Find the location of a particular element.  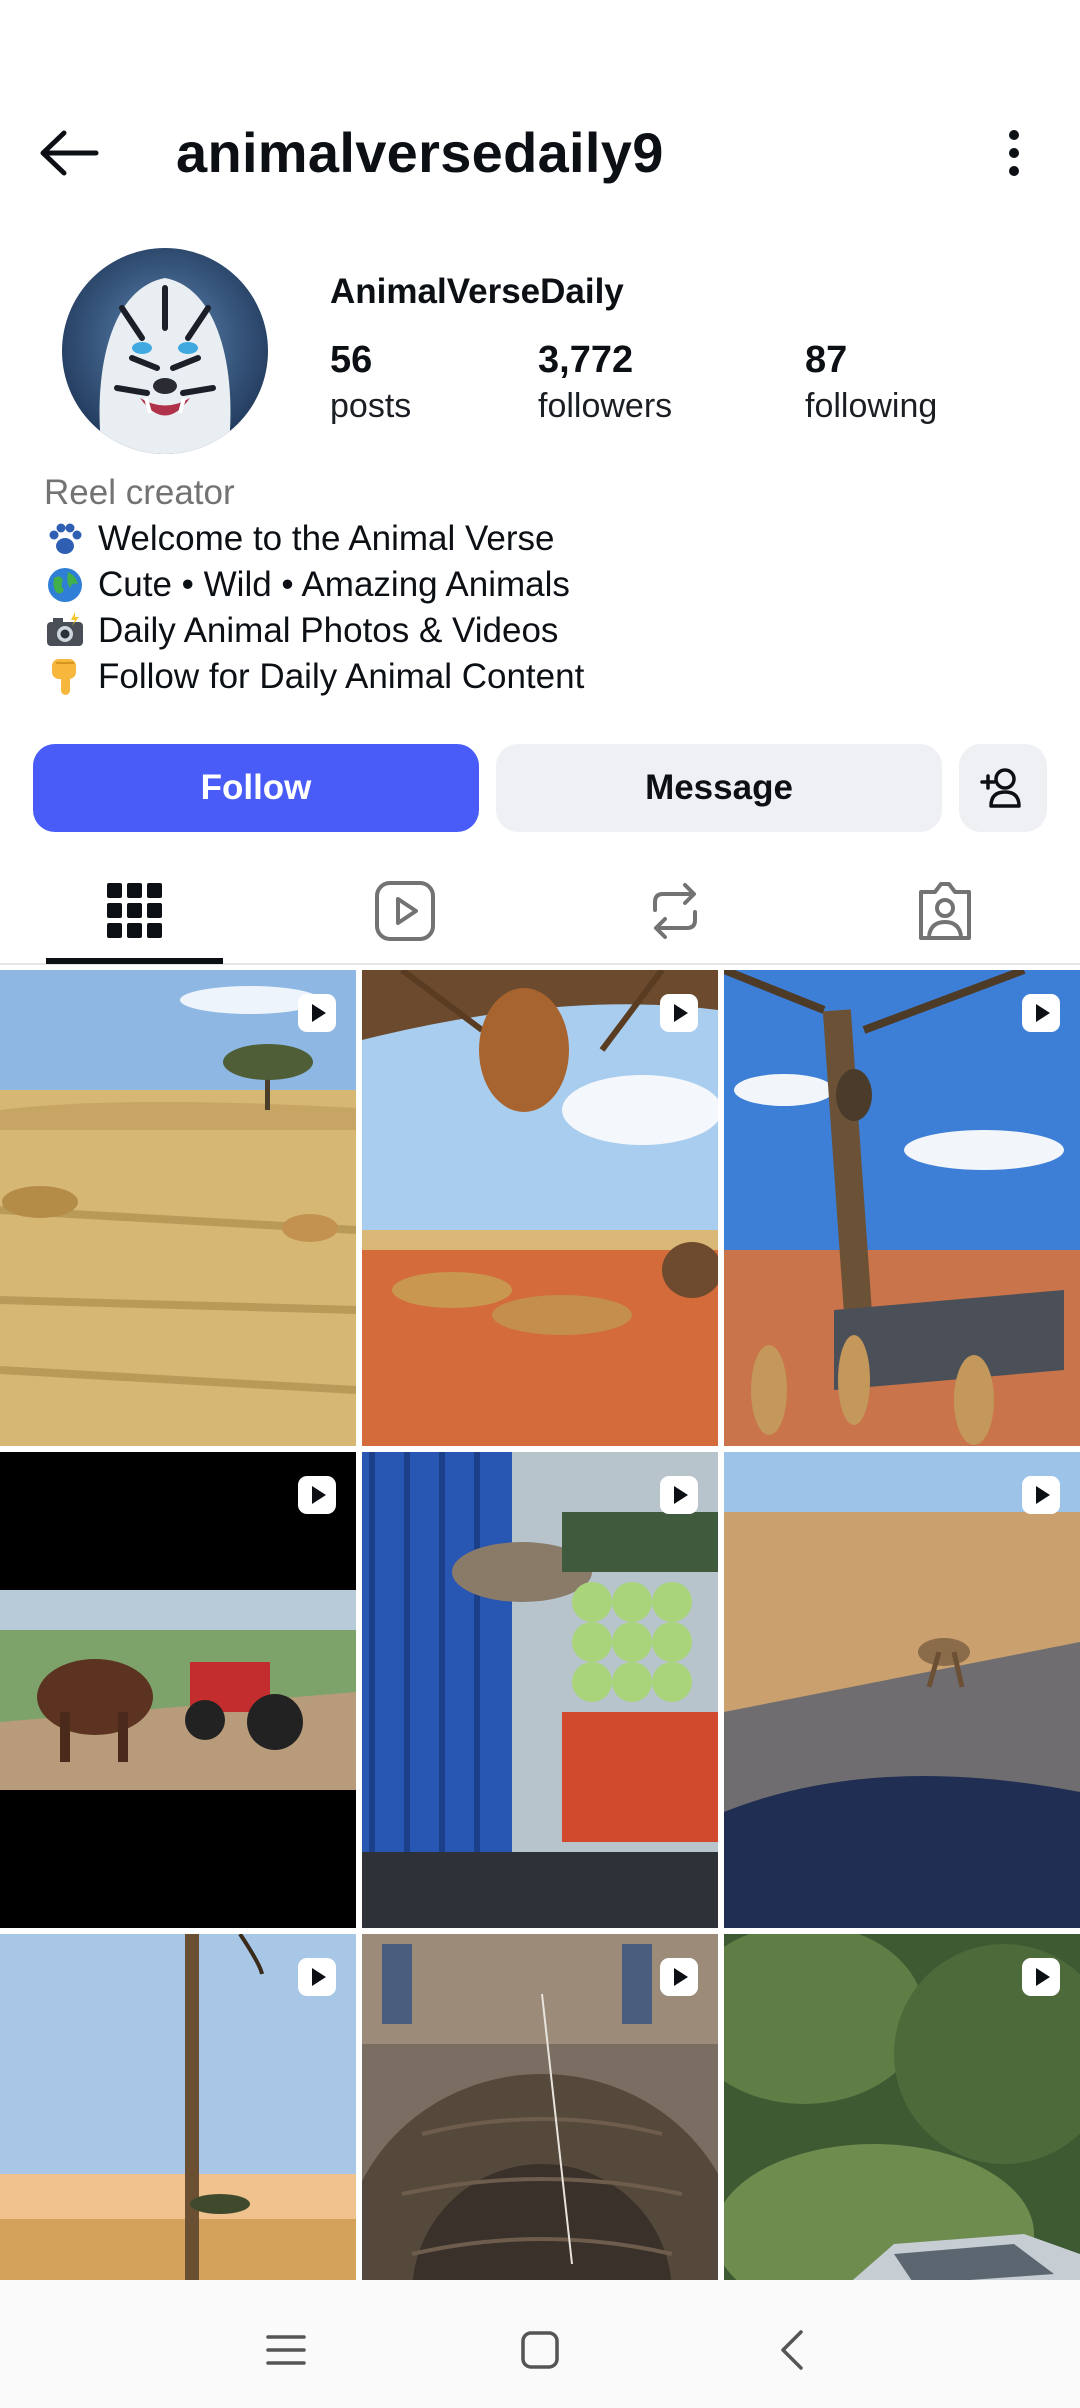

pointing-down-icon is located at coordinates (65, 677).